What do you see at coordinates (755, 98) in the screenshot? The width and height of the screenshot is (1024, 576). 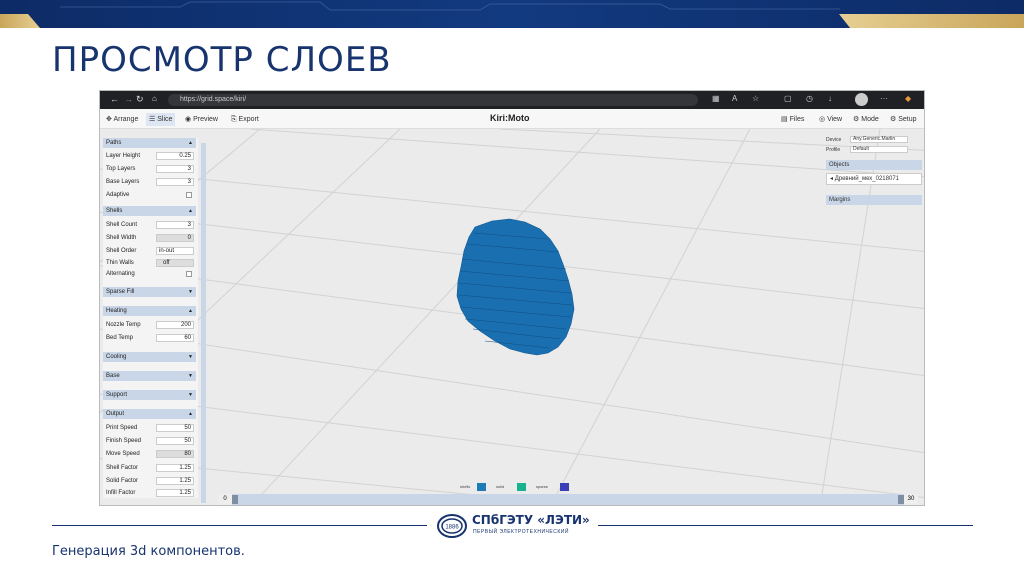 I see `star-icon: ☆` at bounding box center [755, 98].